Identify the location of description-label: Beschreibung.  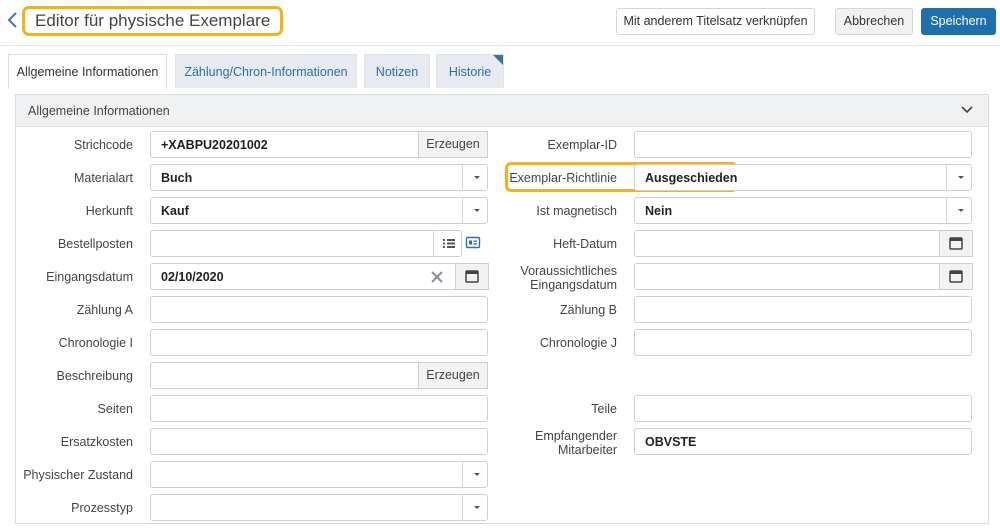
(94, 376).